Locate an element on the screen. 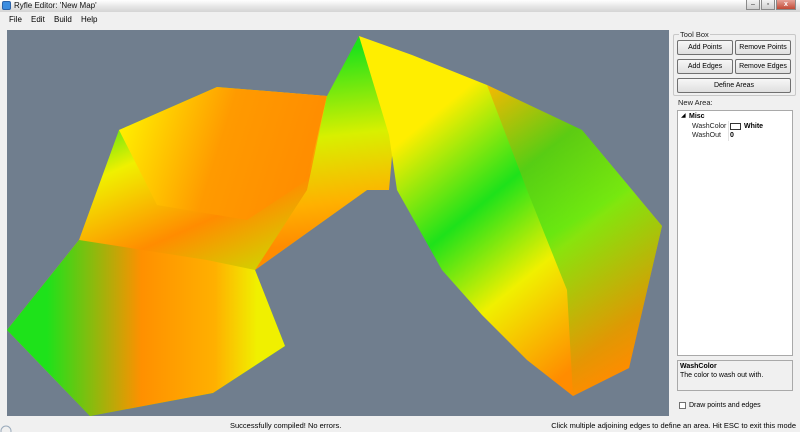 This screenshot has width=800, height=432. category-name: Misc is located at coordinates (697, 116).